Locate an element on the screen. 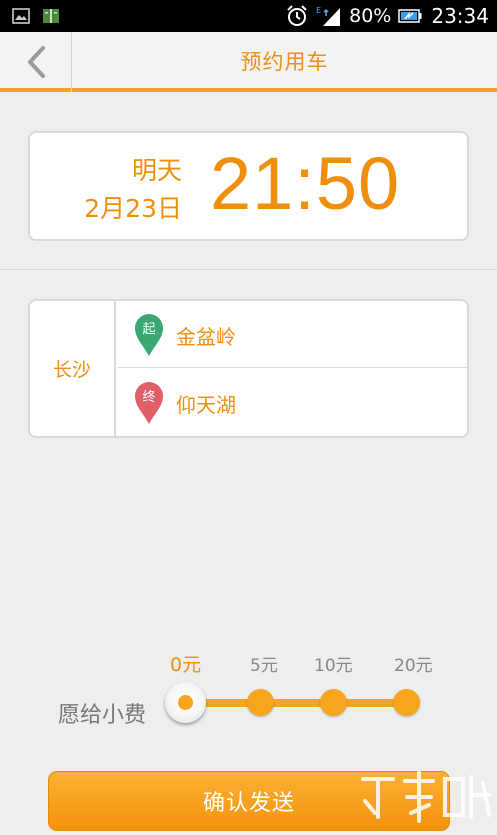 Image resolution: width=497 pixels, height=835 pixels. section-divider is located at coordinates (248, 269).